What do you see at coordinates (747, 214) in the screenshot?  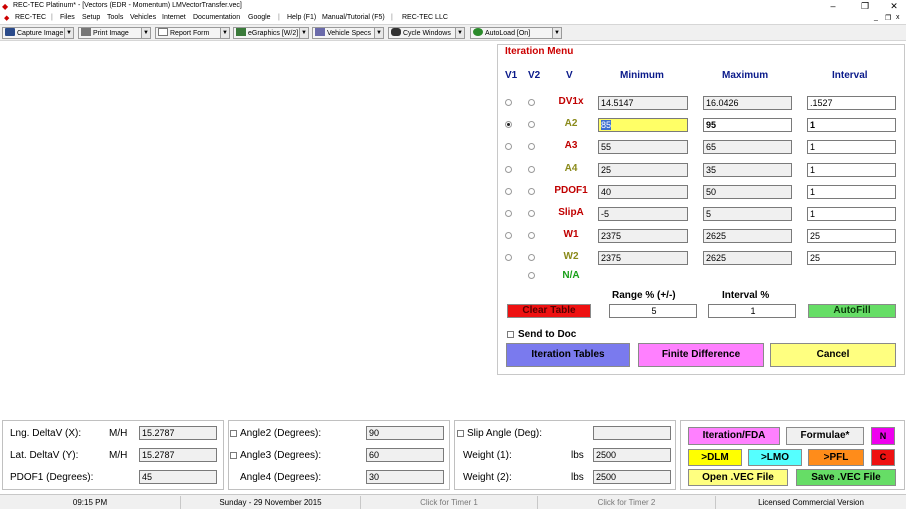 I see `maximum-input: 5` at bounding box center [747, 214].